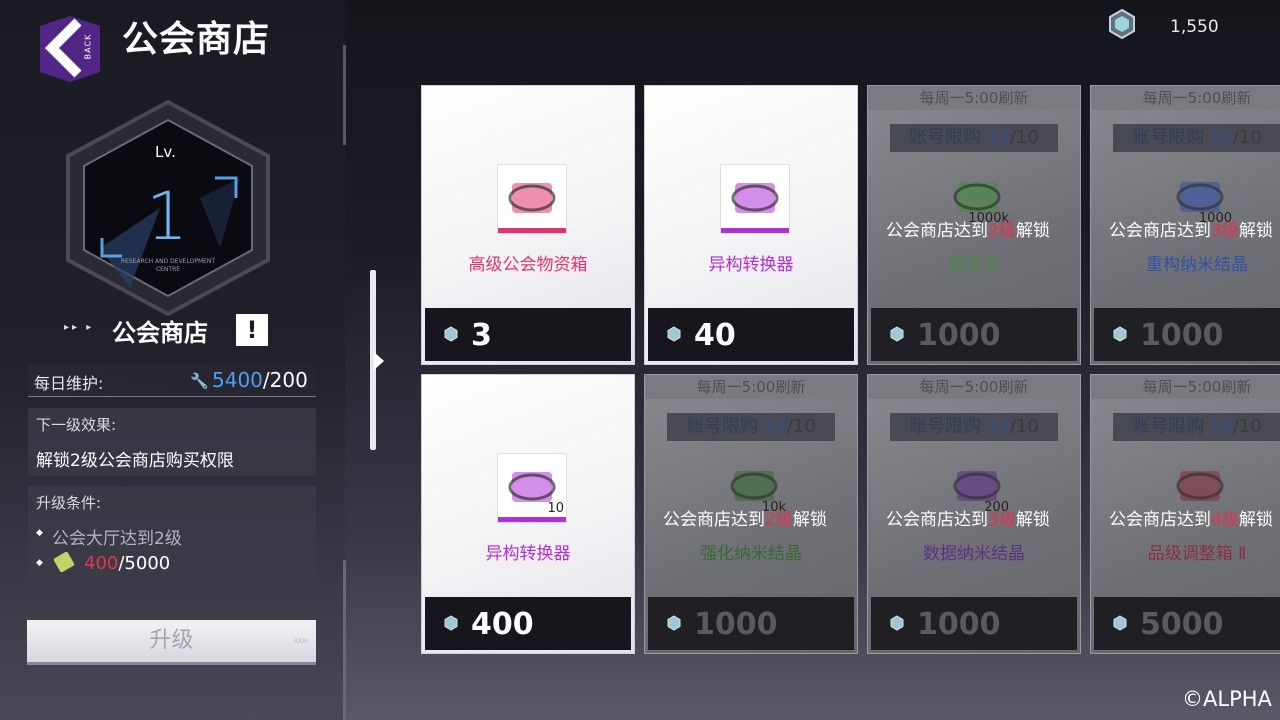  I want to click on next-effect-title: 下一级效果:, so click(76, 425).